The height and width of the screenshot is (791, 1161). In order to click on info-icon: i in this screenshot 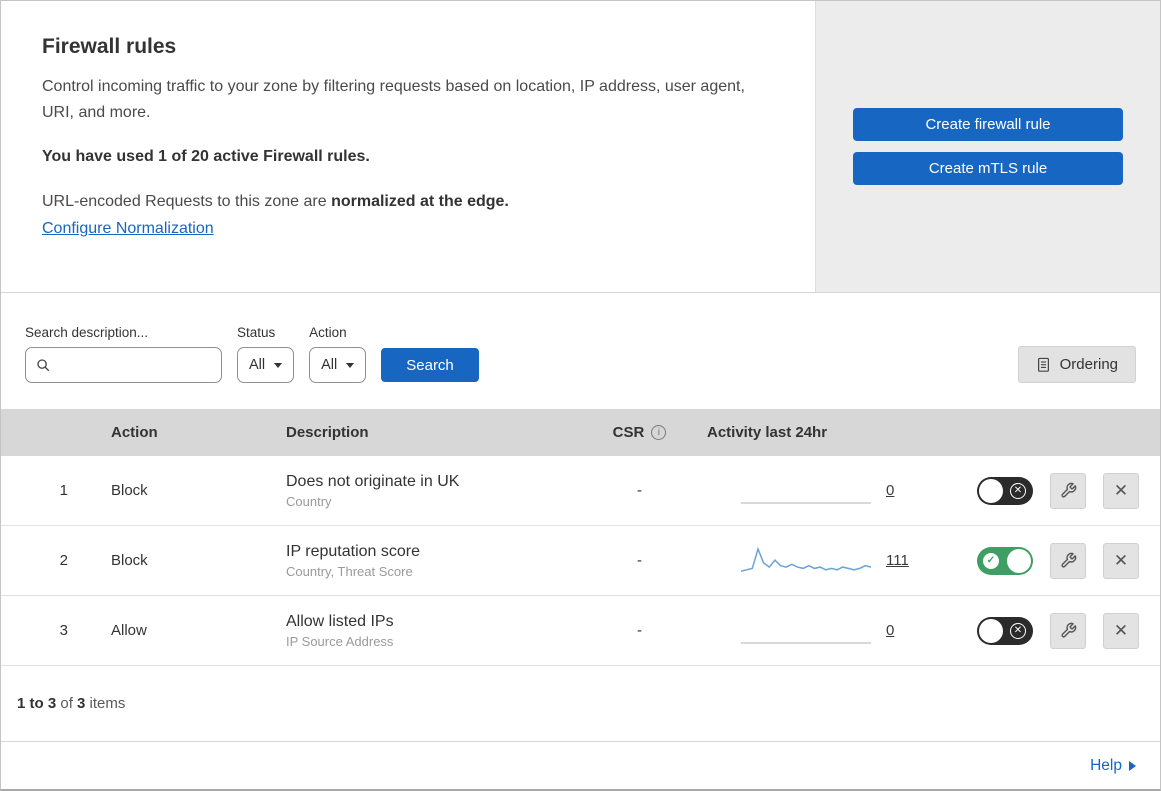, I will do `click(659, 432)`.